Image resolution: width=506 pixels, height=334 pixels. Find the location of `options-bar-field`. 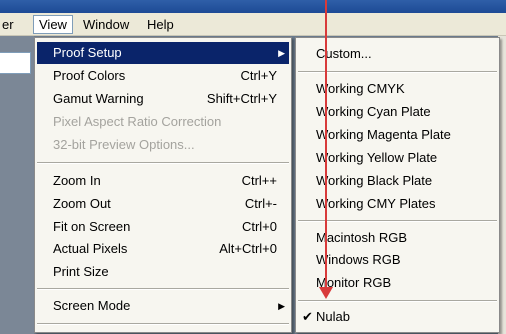

options-bar-field is located at coordinates (15, 63).